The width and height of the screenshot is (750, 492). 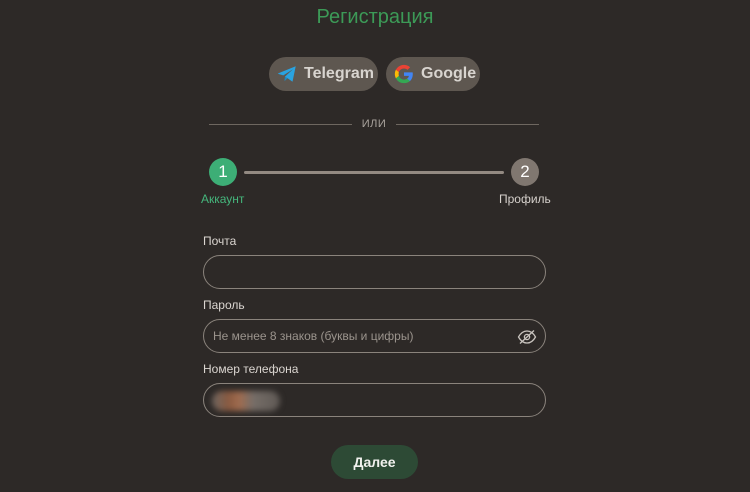 I want to click on social-login-group: Telegram Google, so click(x=374, y=74).